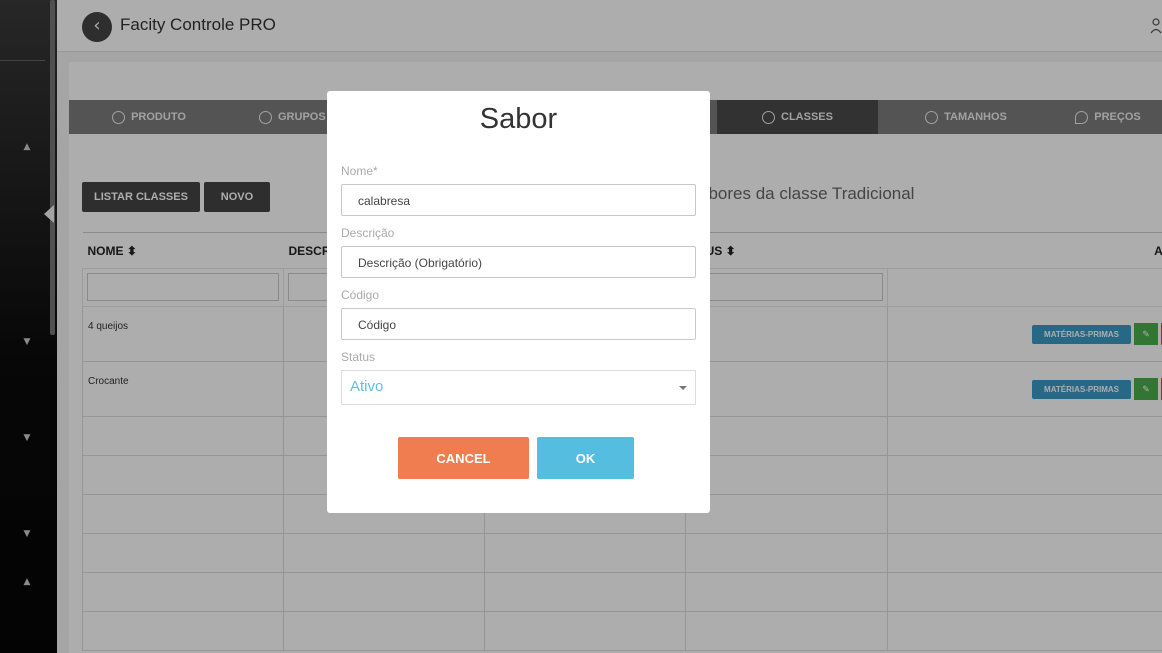 Image resolution: width=1162 pixels, height=653 pixels. What do you see at coordinates (518, 262) in the screenshot?
I see `descricao-input: Descrição (Obrigatório)` at bounding box center [518, 262].